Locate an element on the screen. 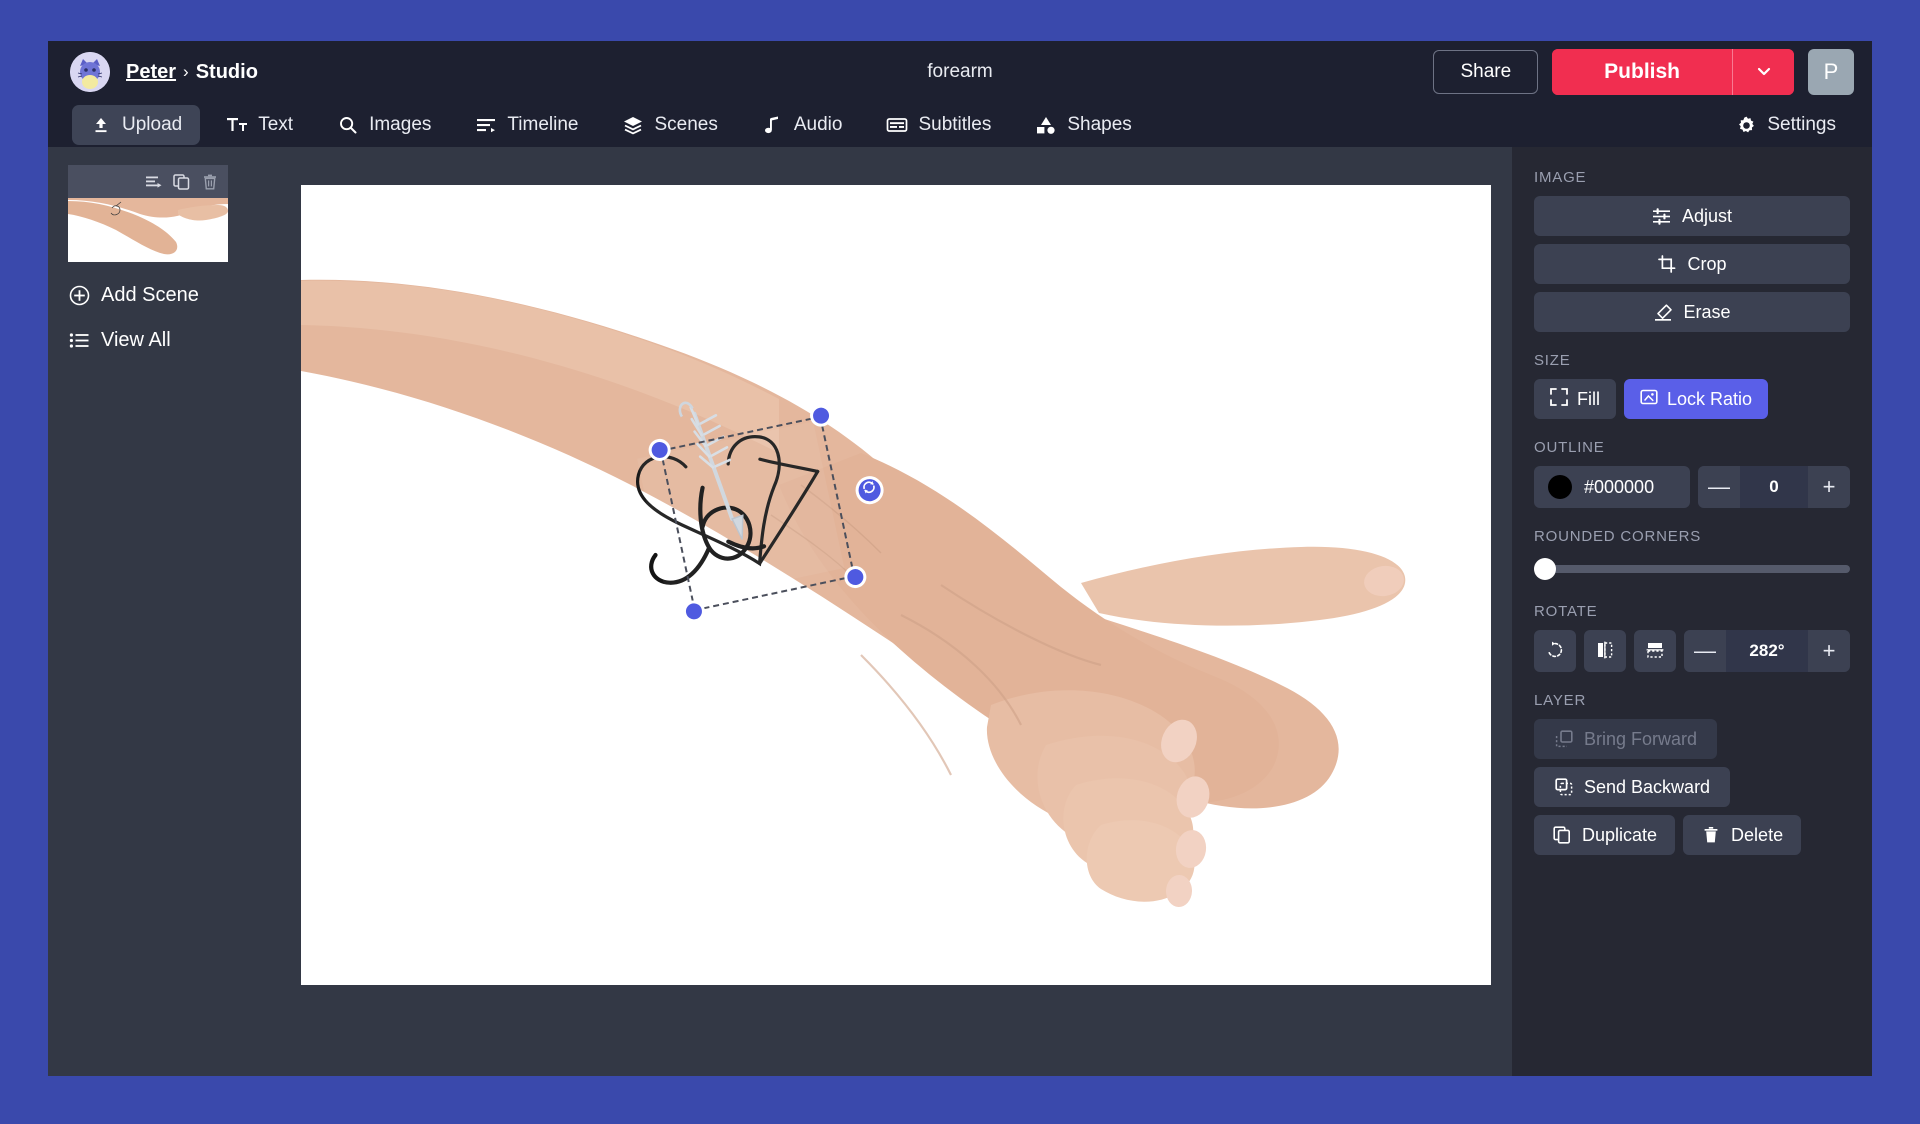 The width and height of the screenshot is (1920, 1124). scene-card is located at coordinates (148, 213).